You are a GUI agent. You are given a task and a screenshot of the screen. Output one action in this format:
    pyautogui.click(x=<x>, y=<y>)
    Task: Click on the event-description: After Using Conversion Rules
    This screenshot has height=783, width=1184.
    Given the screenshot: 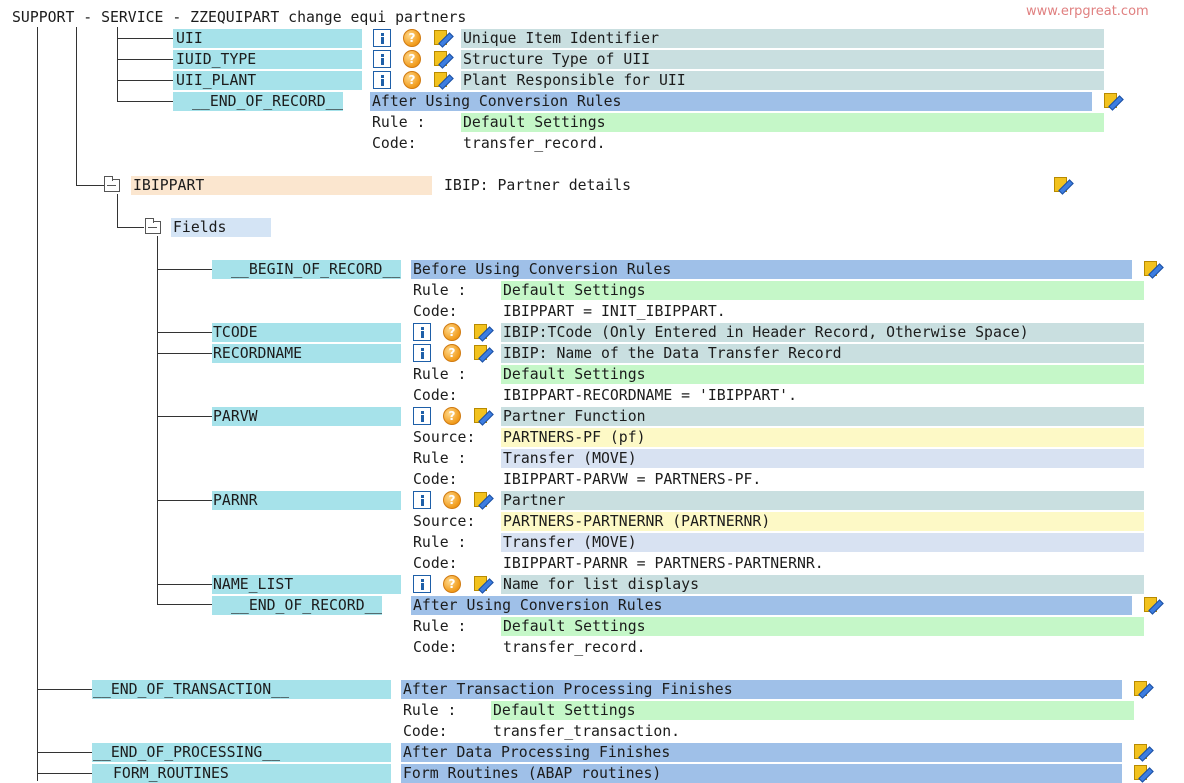 What is the action you would take?
    pyautogui.click(x=771, y=605)
    